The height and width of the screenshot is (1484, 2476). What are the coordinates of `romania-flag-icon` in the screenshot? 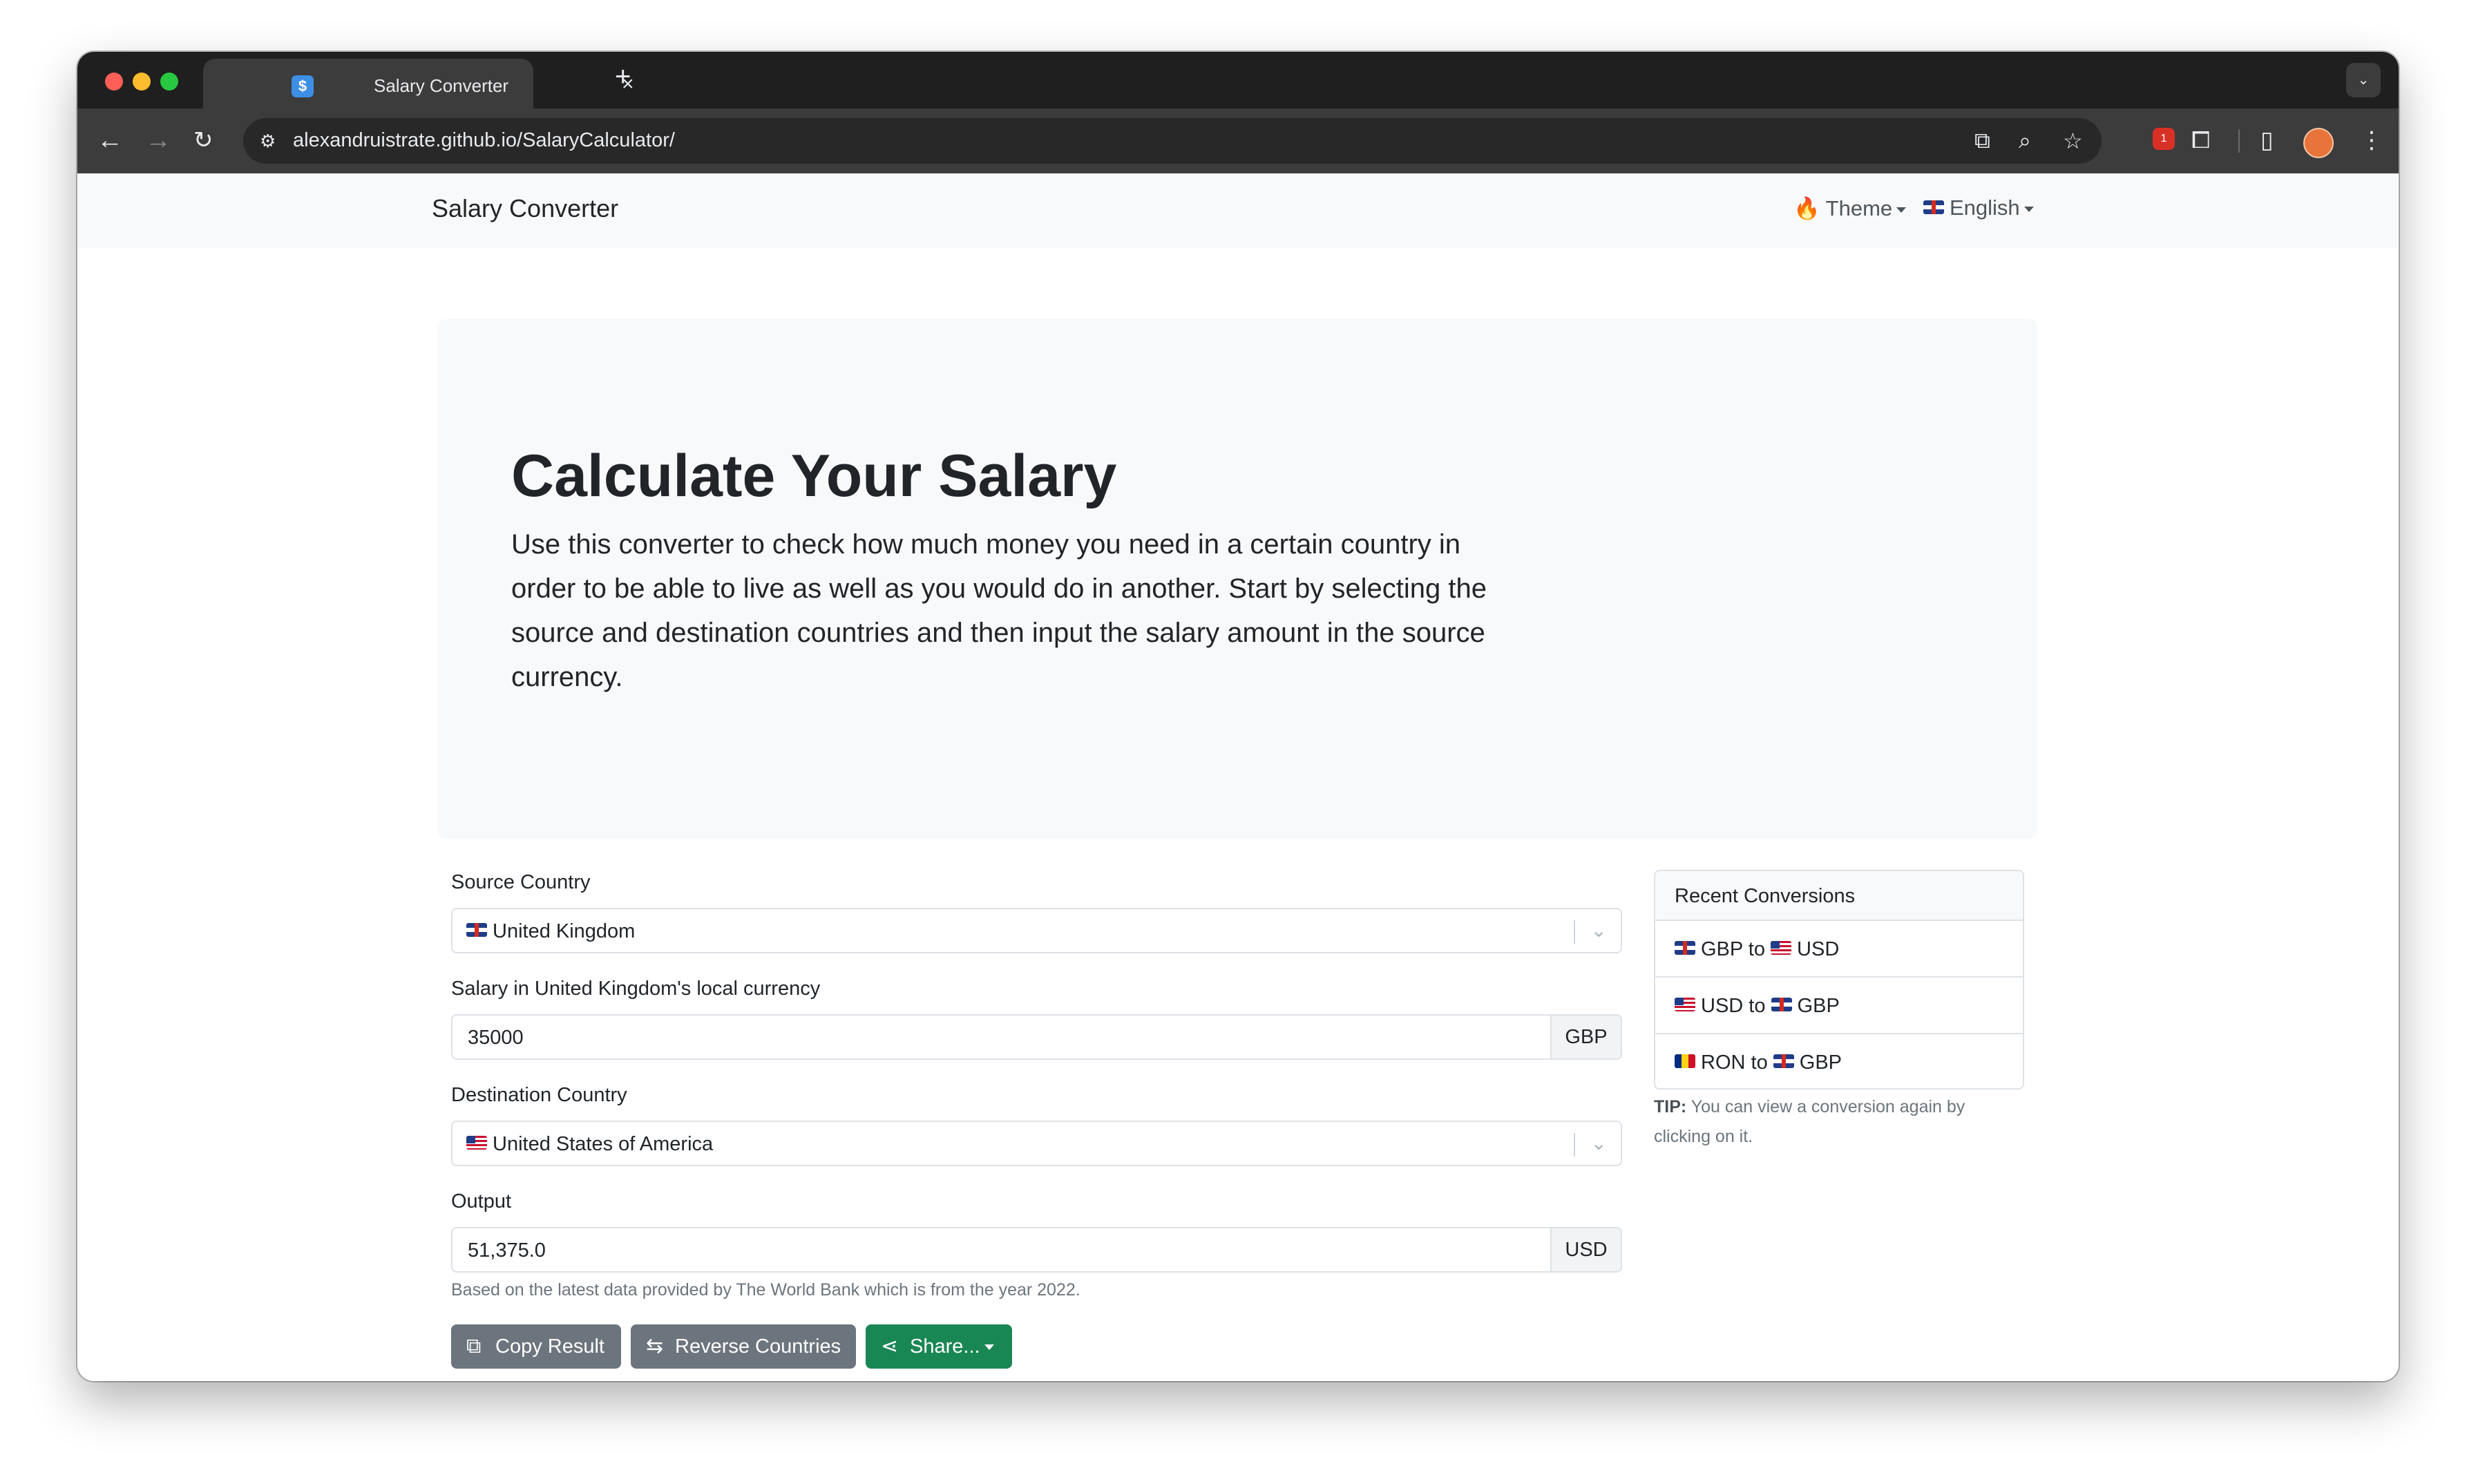 It's located at (1685, 1061).